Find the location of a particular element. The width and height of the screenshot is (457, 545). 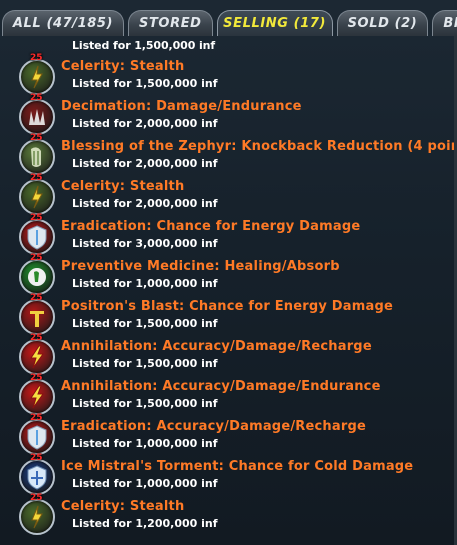

tab-sold: SOLD (2) is located at coordinates (382, 23).